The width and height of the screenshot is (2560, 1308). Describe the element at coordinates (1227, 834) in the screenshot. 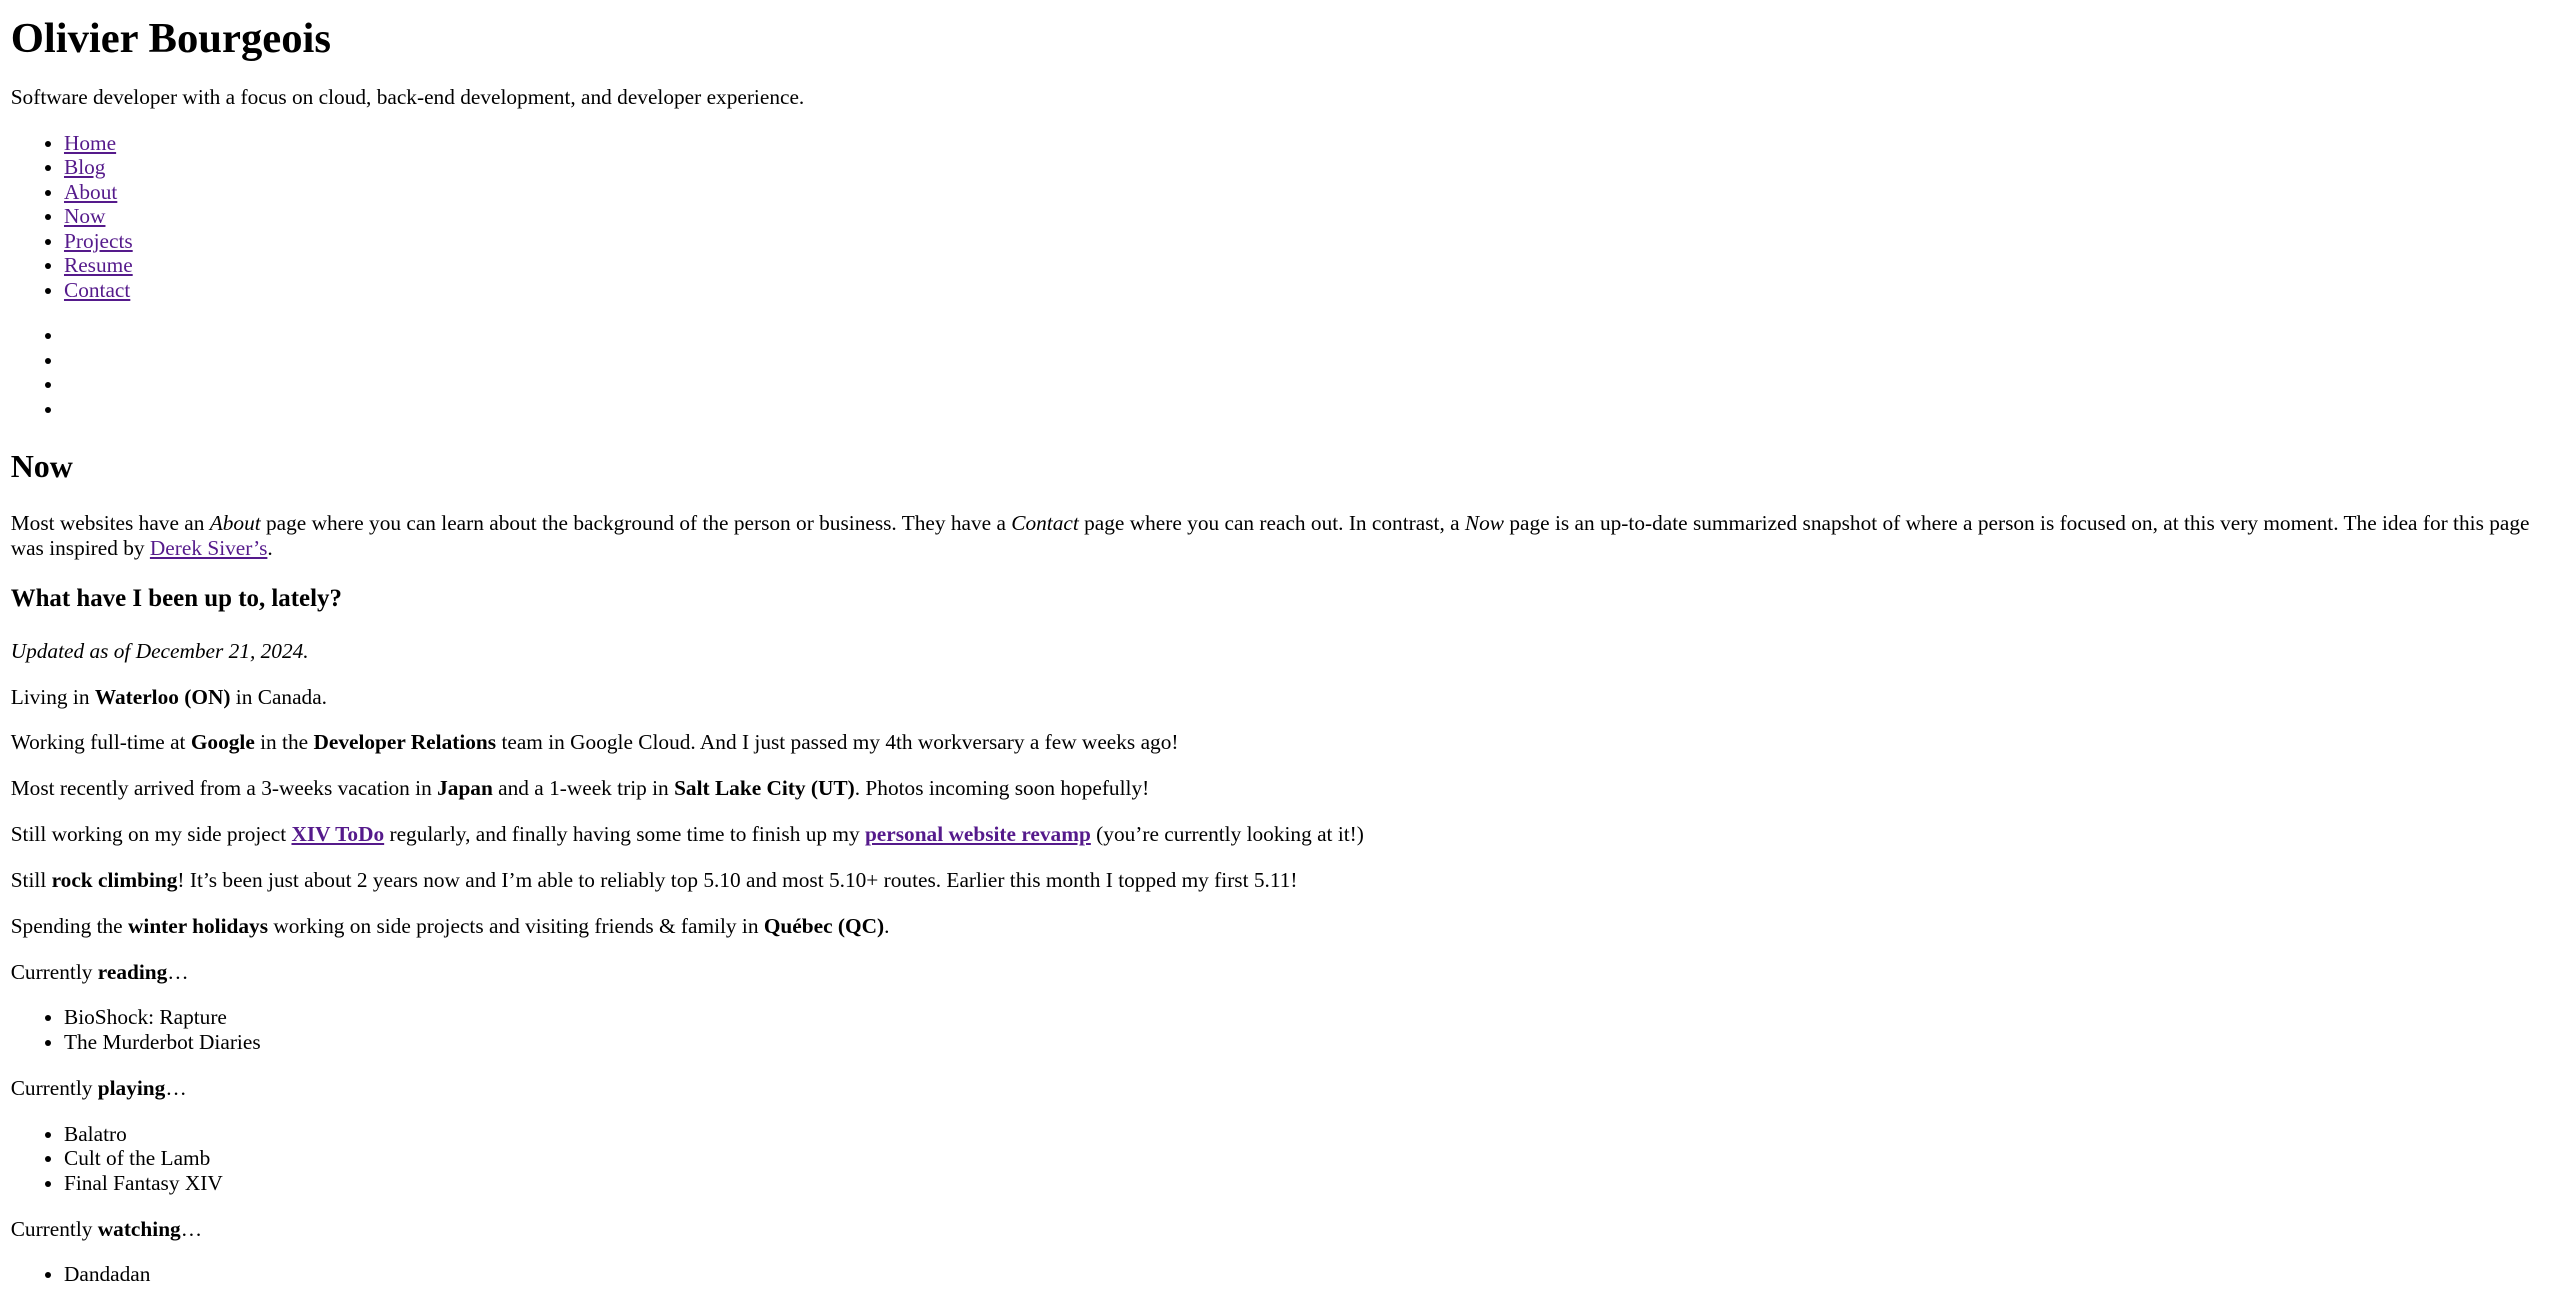

I see `text: (you’re currently looking at it!)` at that location.